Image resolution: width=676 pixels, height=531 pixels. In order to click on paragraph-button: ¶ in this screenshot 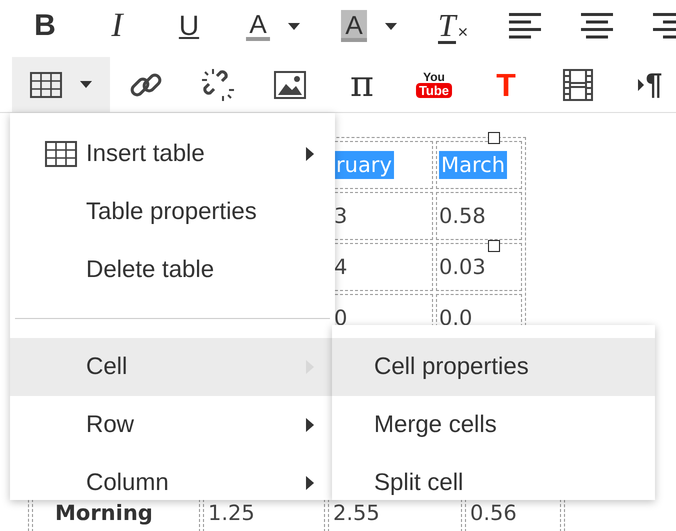, I will do `click(645, 84)`.